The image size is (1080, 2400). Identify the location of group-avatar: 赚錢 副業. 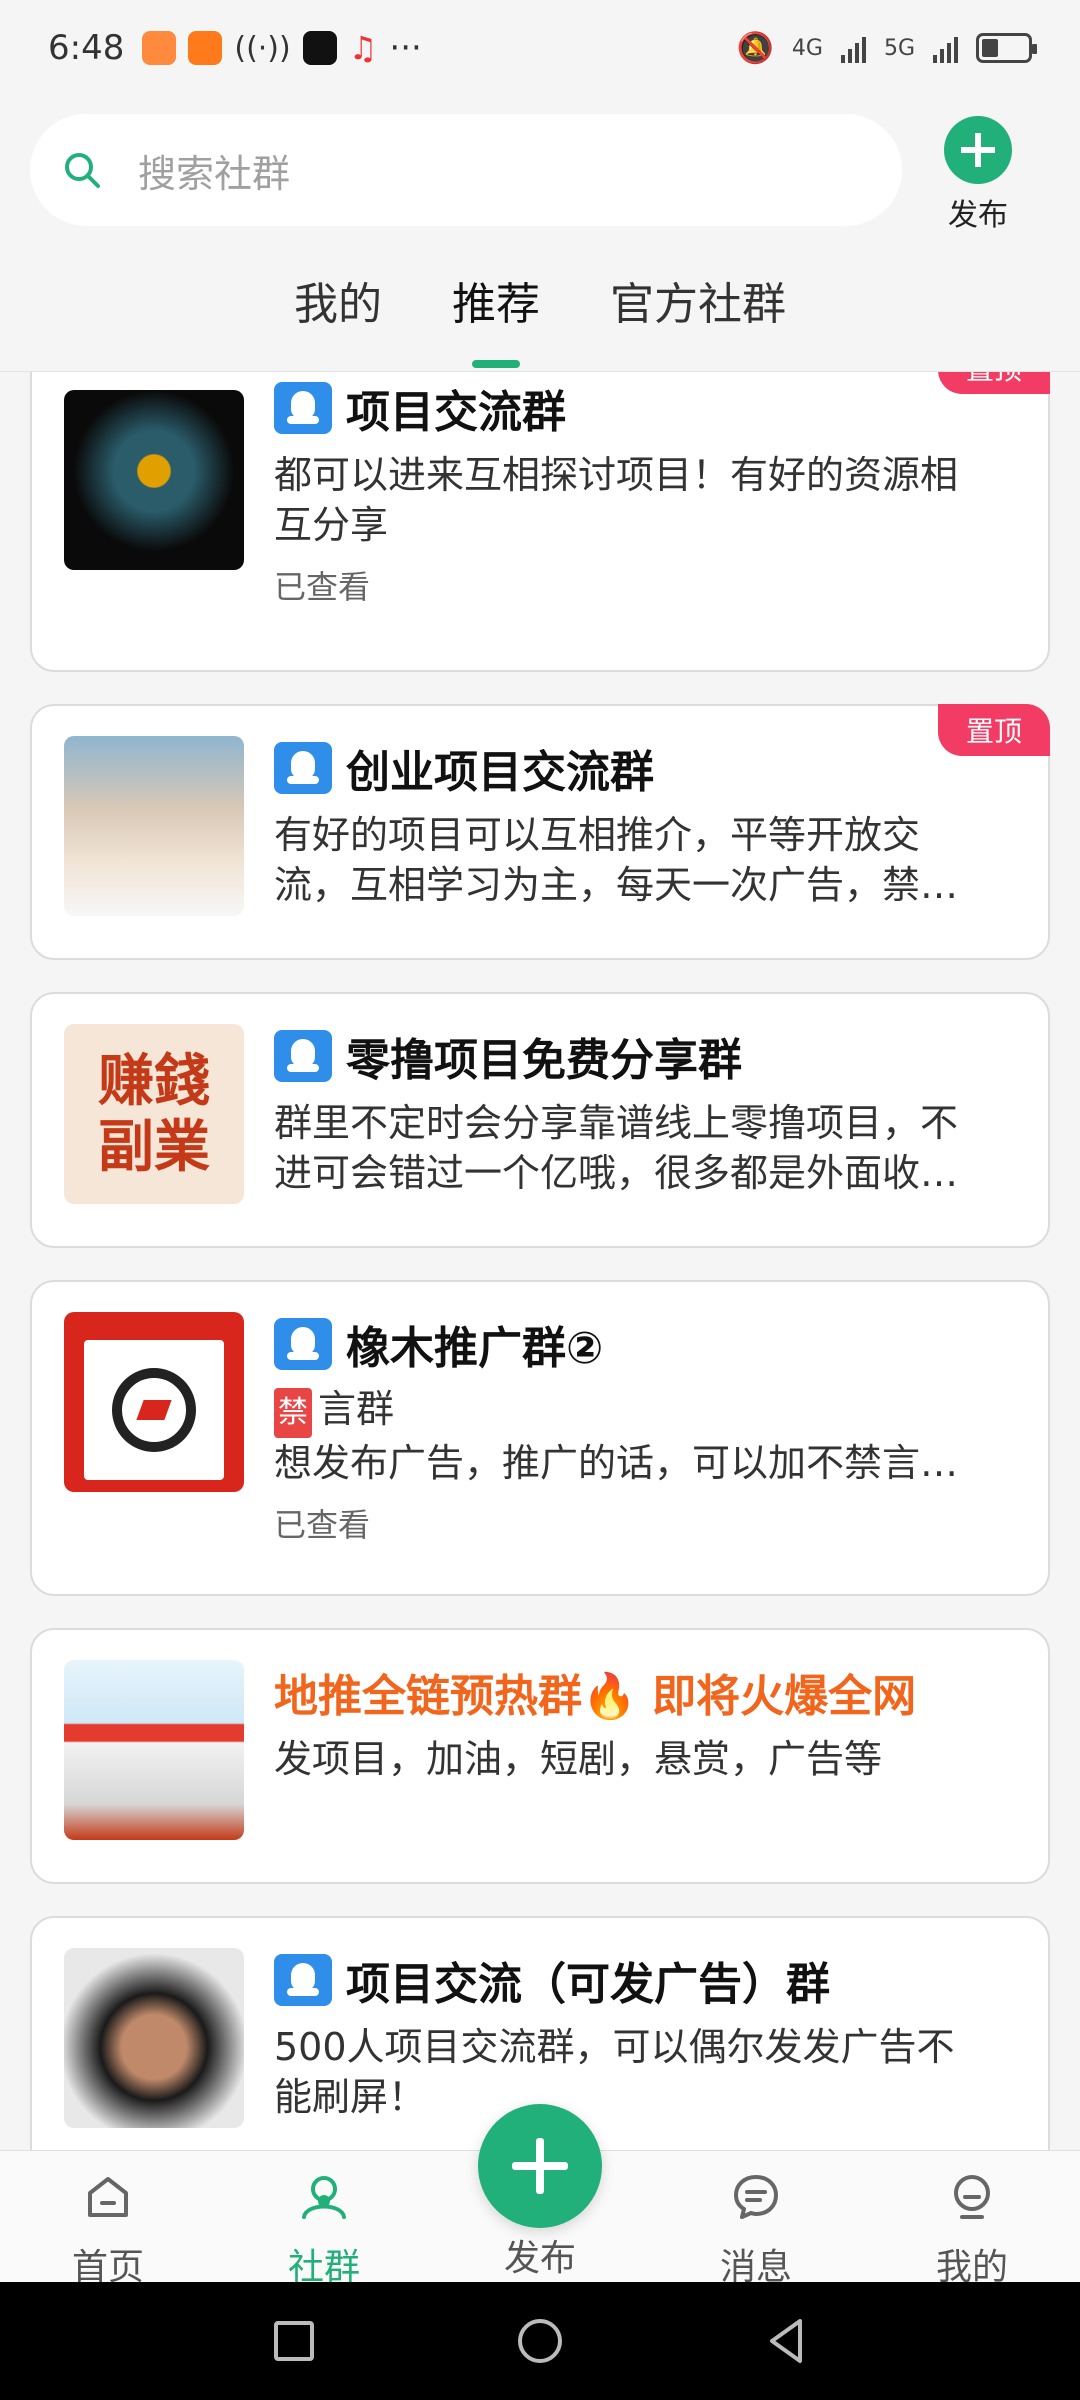
(154, 1114).